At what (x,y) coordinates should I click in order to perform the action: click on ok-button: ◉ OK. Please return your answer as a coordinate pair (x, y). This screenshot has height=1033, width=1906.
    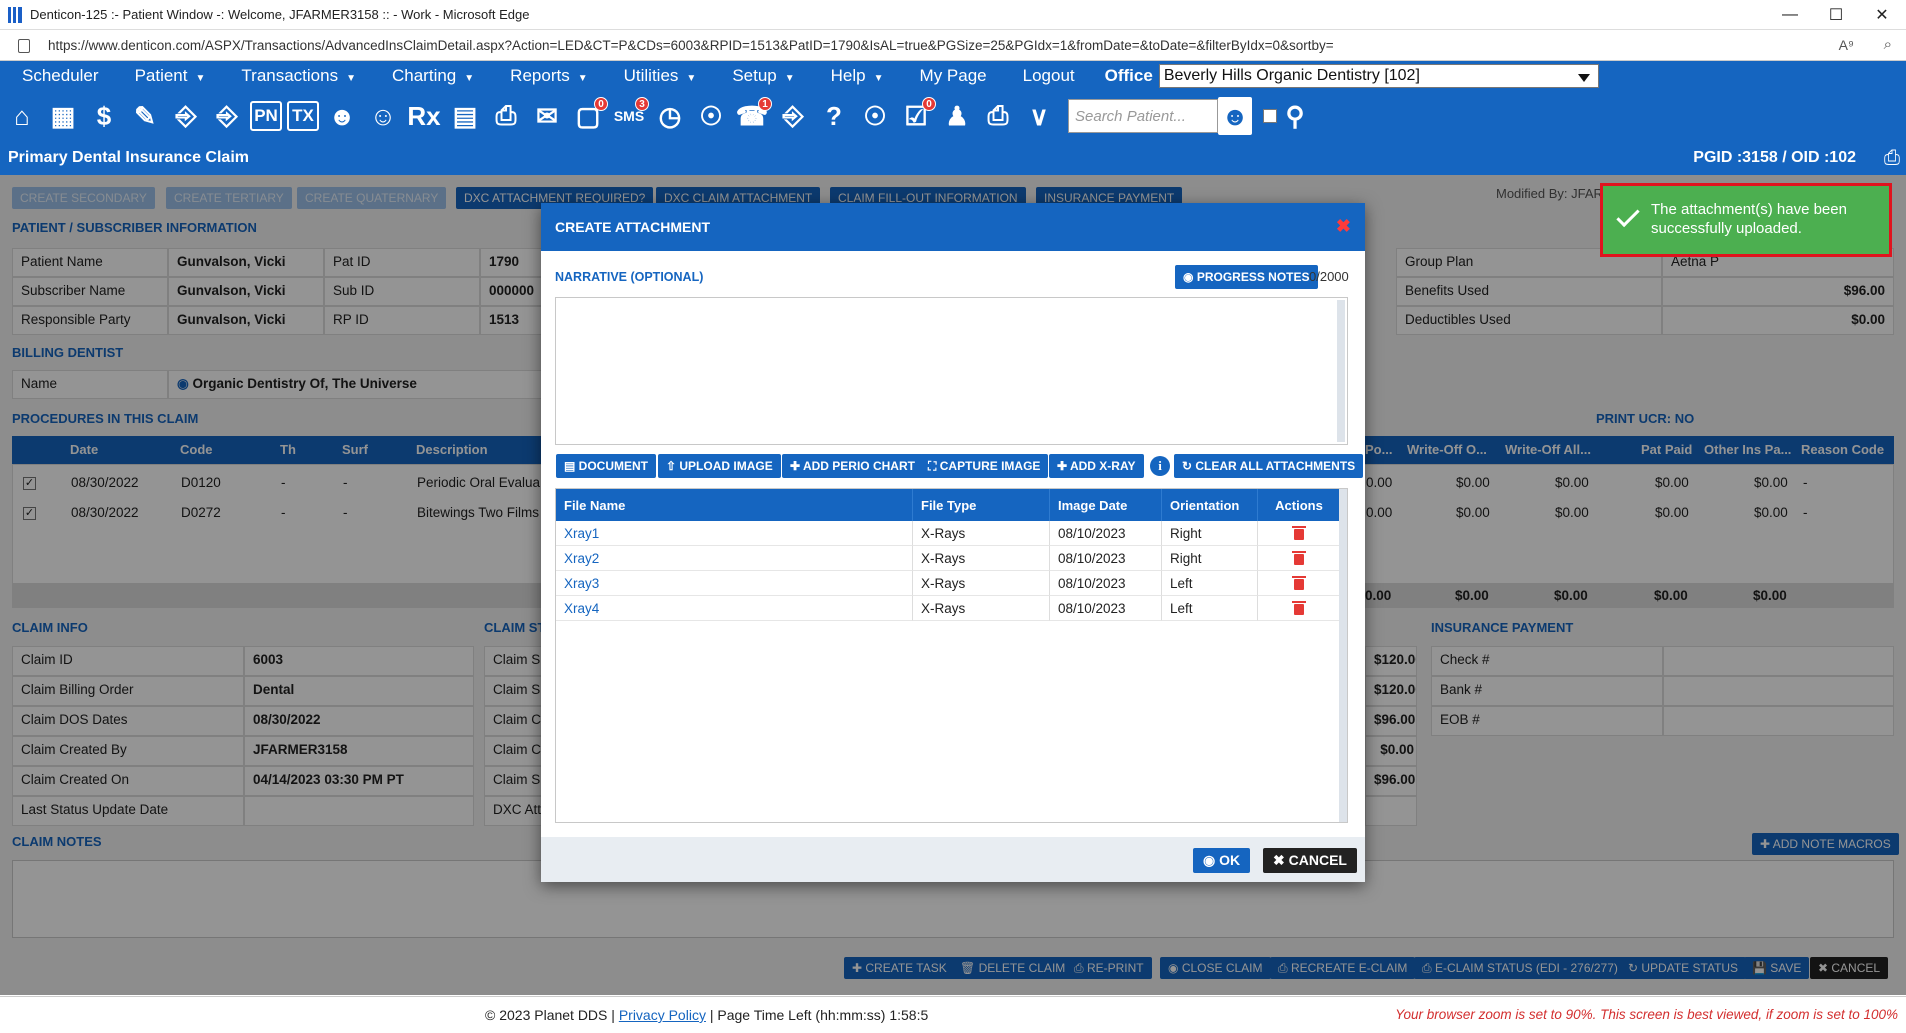
    Looking at the image, I should click on (1222, 860).